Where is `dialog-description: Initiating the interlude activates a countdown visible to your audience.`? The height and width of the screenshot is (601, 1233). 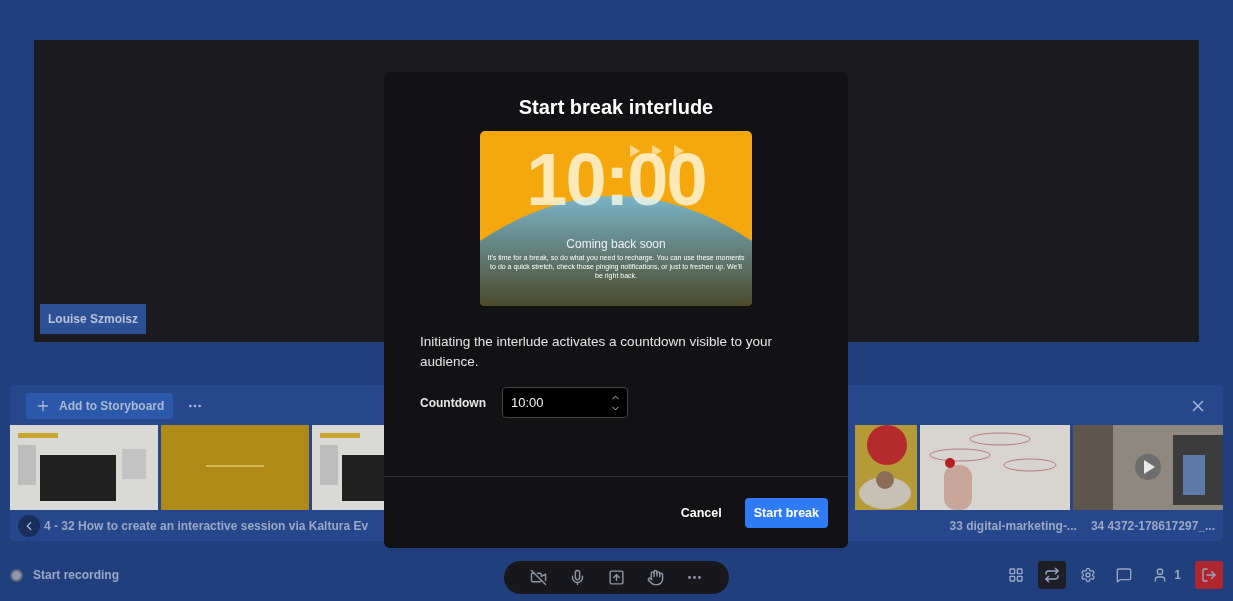 dialog-description: Initiating the interlude activates a countdown visible to your audience. is located at coordinates (596, 352).